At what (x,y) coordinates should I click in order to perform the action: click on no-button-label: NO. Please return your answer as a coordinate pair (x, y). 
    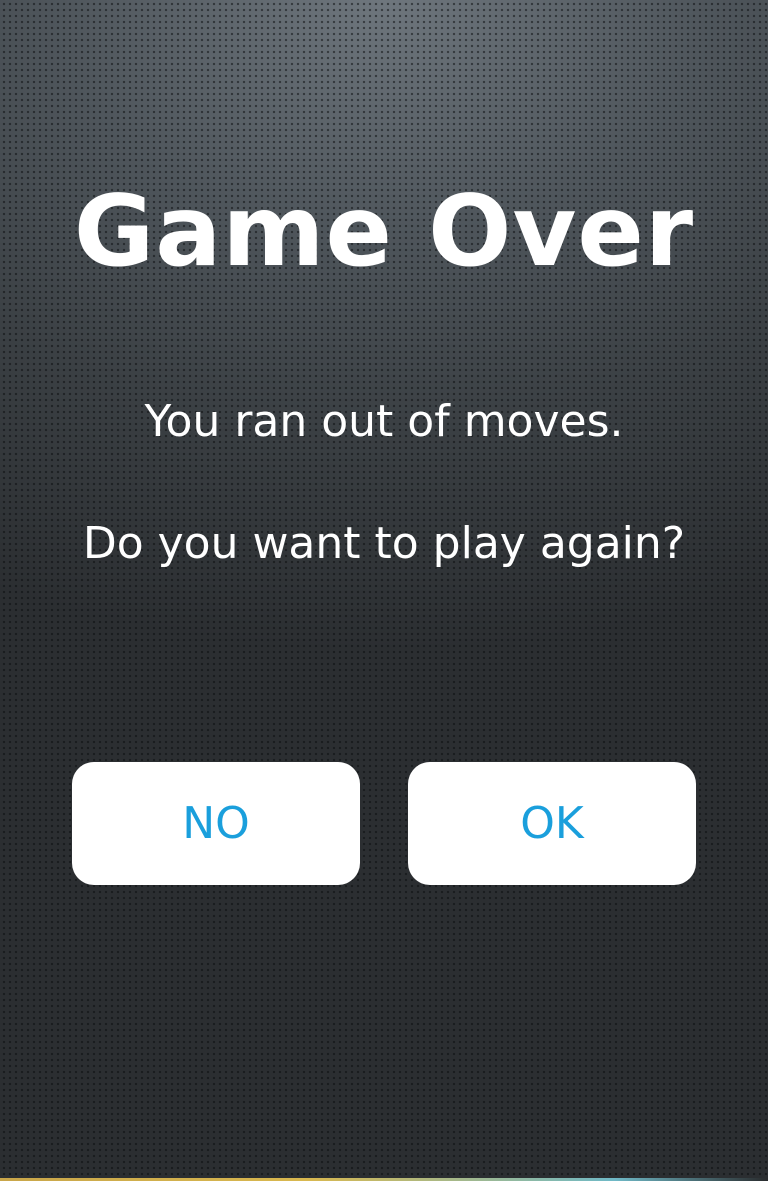
    Looking at the image, I should click on (216, 823).